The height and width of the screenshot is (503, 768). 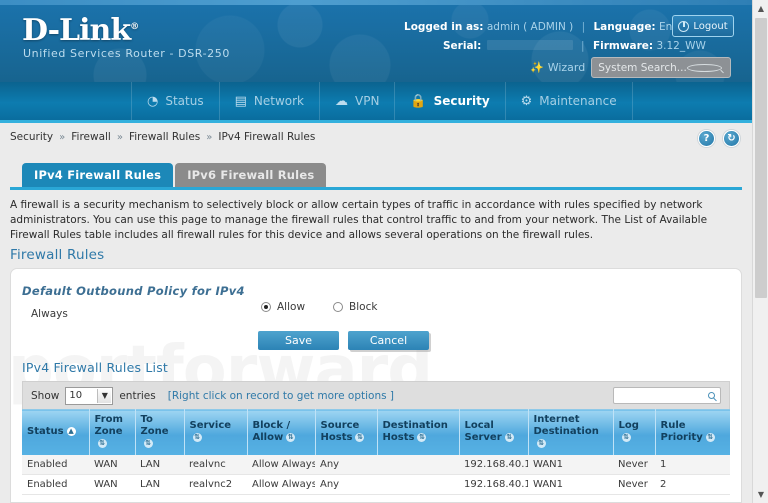 What do you see at coordinates (731, 138) in the screenshot?
I see `refresh-icon: ↻` at bounding box center [731, 138].